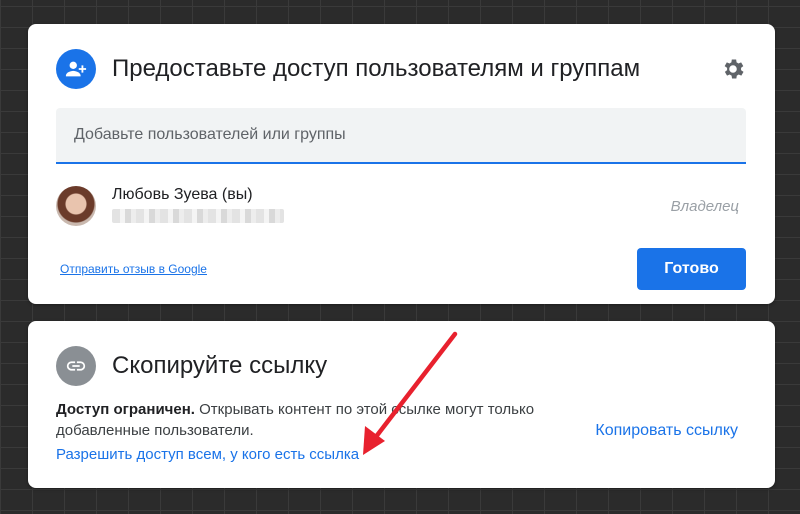 The image size is (800, 514). Describe the element at coordinates (125, 409) in the screenshot. I see `access-status: Доступ ограничен.` at that location.